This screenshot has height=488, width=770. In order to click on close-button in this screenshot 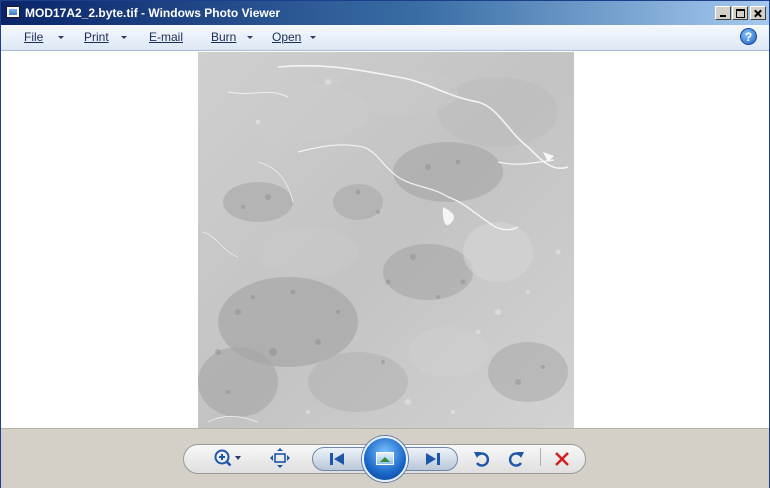, I will do `click(758, 13)`.